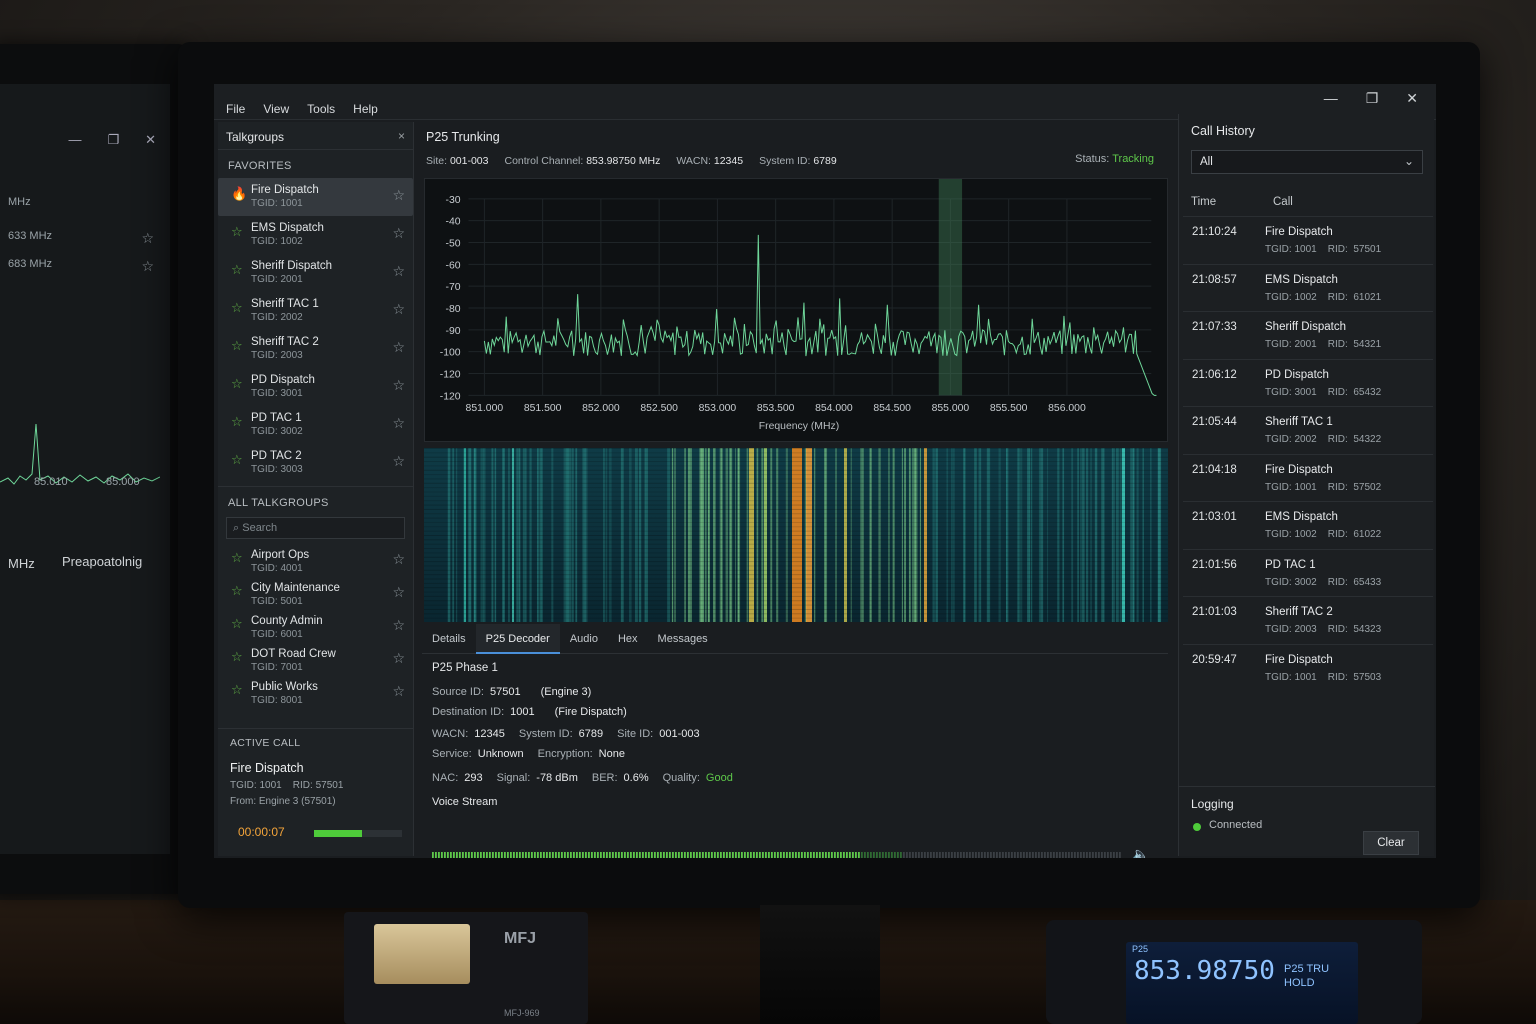 The width and height of the screenshot is (1536, 1024). I want to click on tab-hex: Hex, so click(628, 639).